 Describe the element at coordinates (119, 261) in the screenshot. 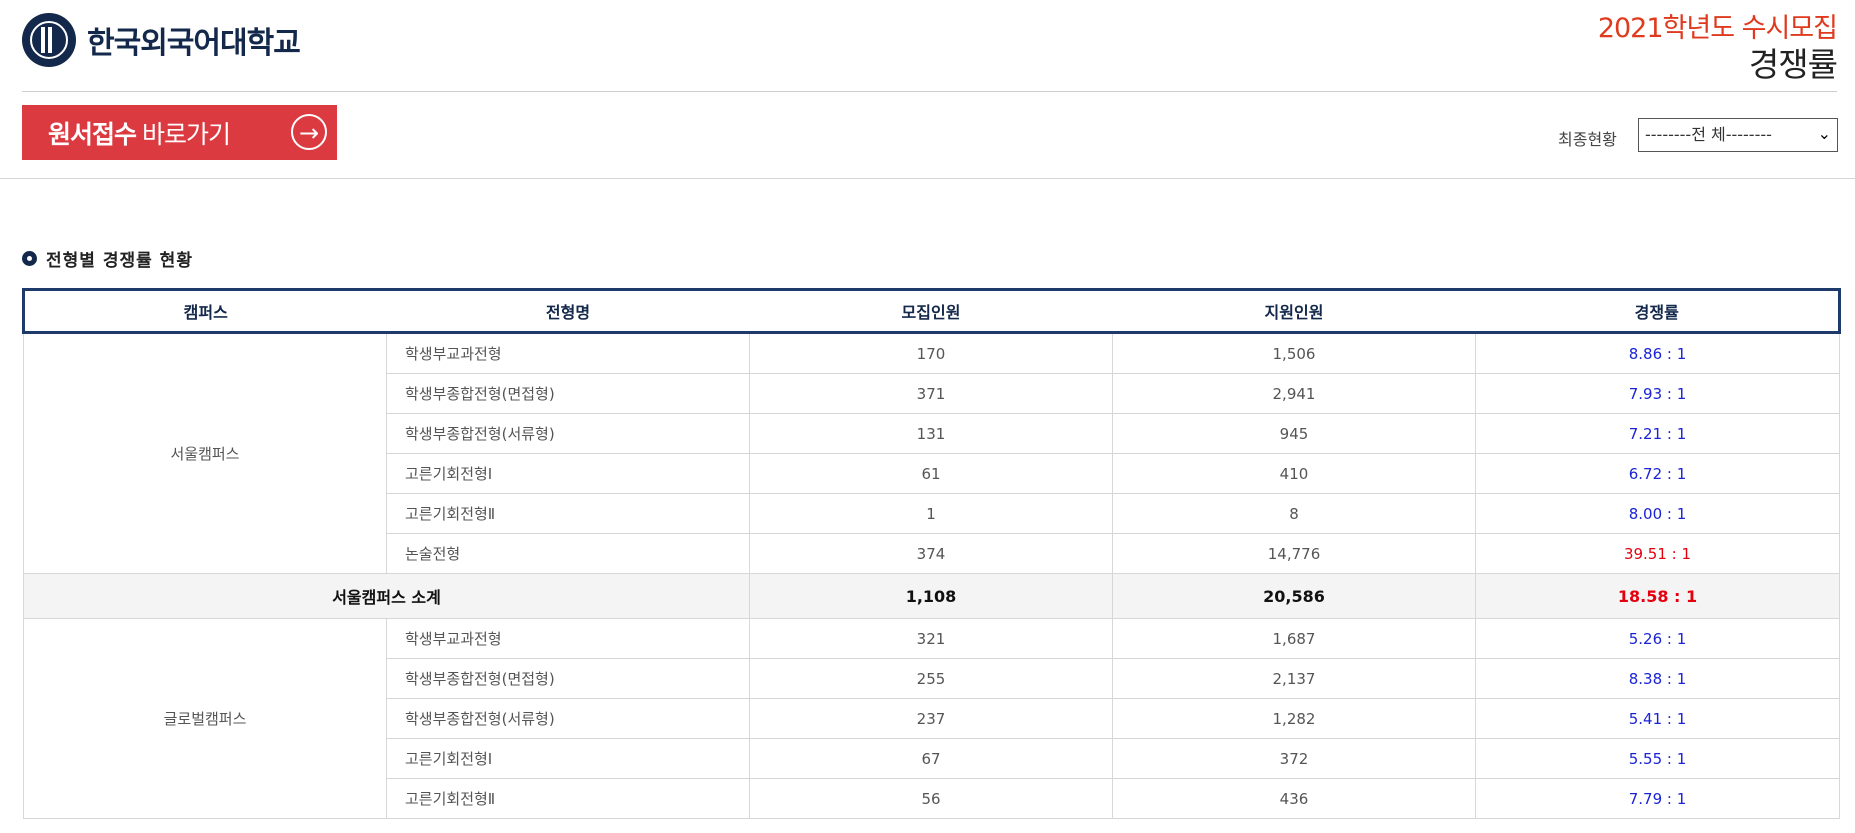

I see `section-title: 전형별 경쟁률 현황` at that location.